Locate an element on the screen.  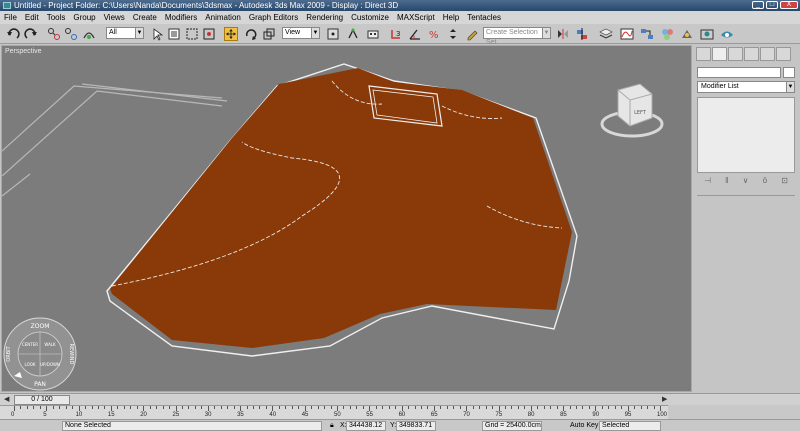
modify-tab-icon is located at coordinates (719, 54).